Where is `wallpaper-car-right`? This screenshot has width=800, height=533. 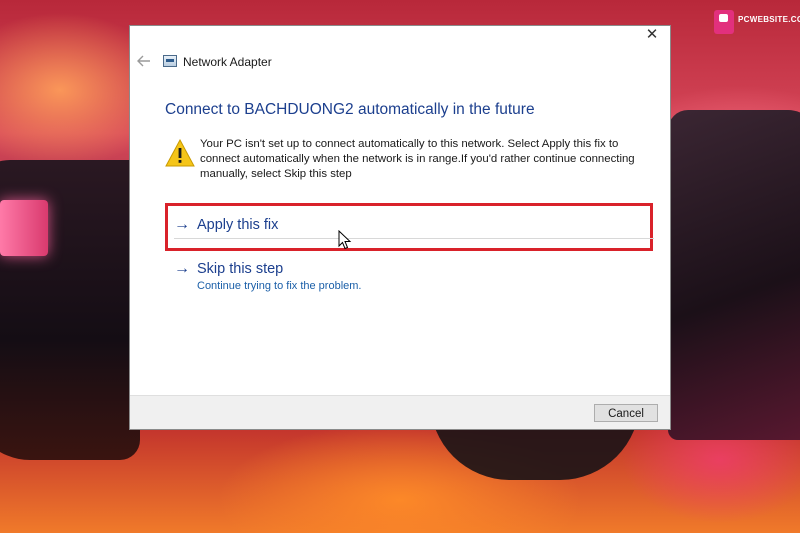
wallpaper-car-right is located at coordinates (734, 275).